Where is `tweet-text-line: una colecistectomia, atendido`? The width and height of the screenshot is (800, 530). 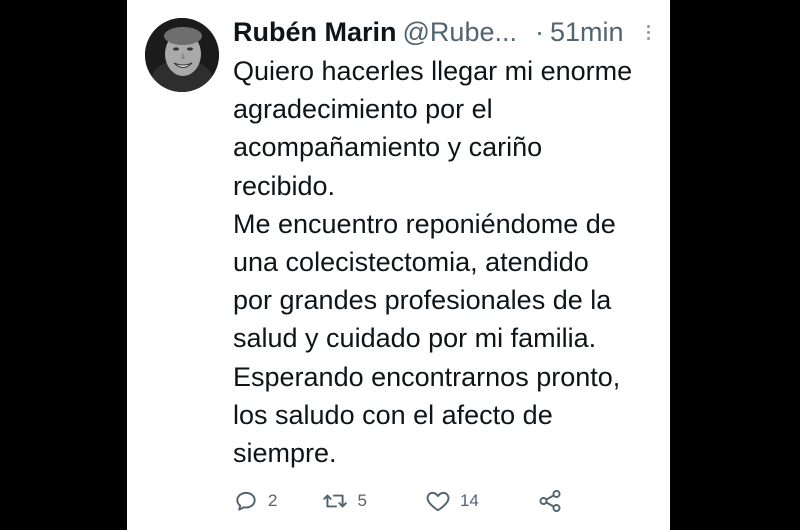 tweet-text-line: una colecistectomia, atendido is located at coordinates (411, 262).